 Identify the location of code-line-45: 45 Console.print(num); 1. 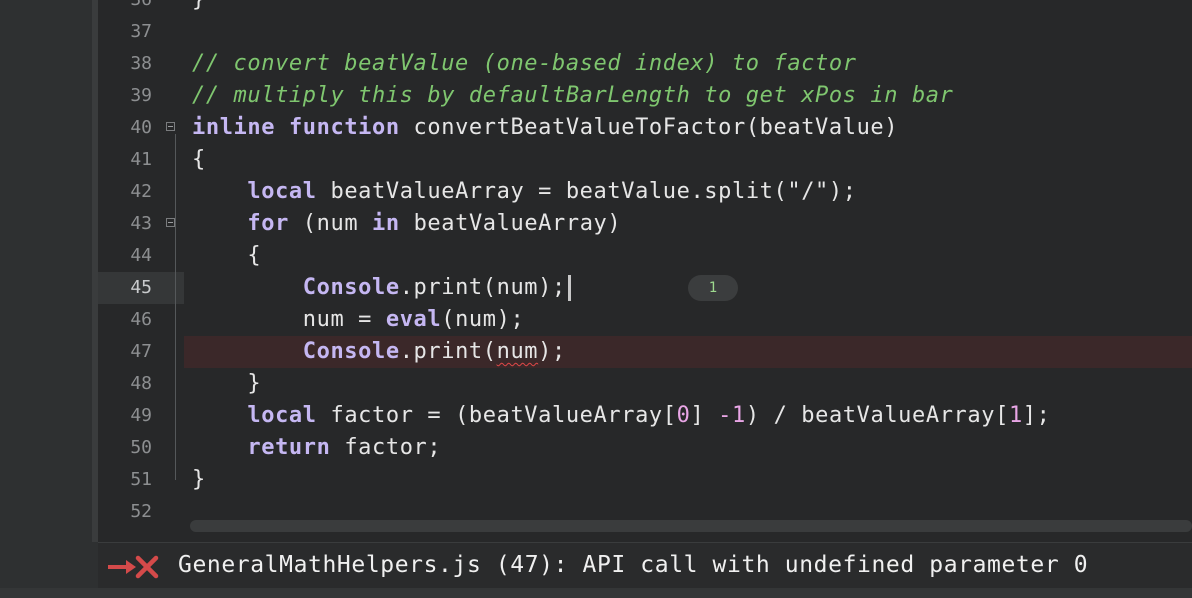
(645, 288).